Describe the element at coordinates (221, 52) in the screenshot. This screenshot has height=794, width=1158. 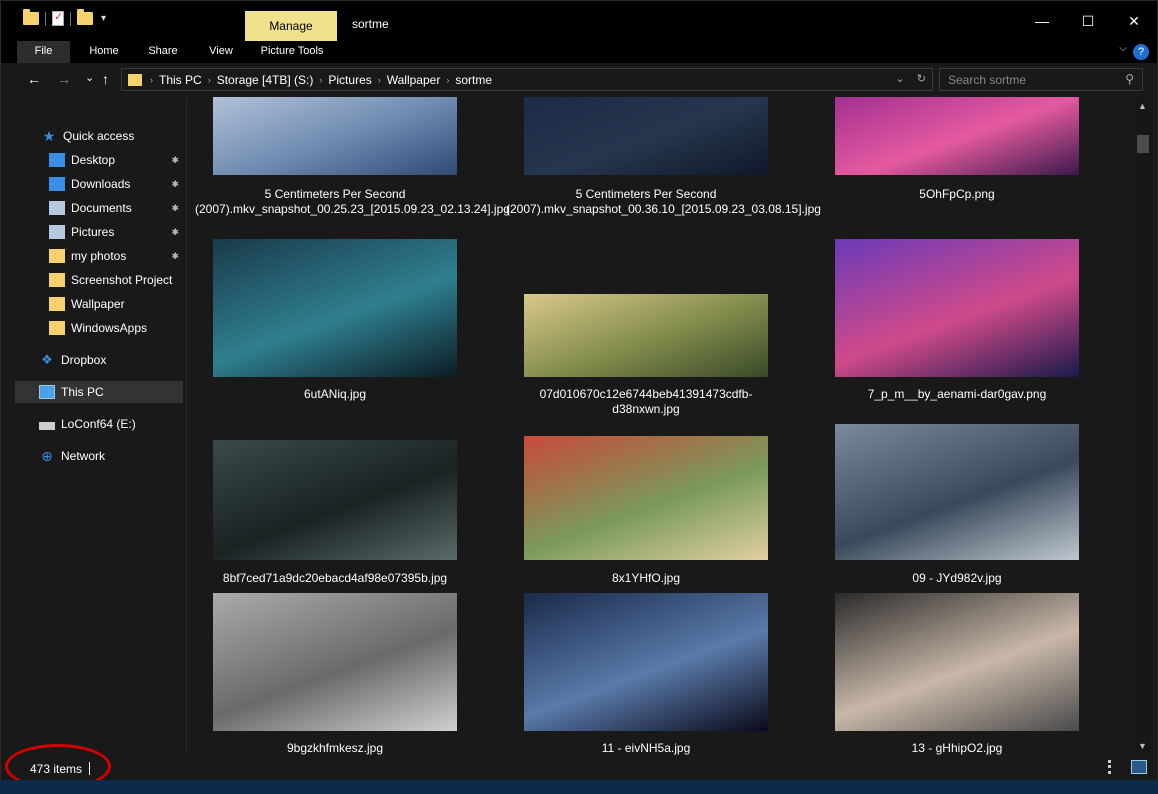
I see `tab-view: View` at that location.